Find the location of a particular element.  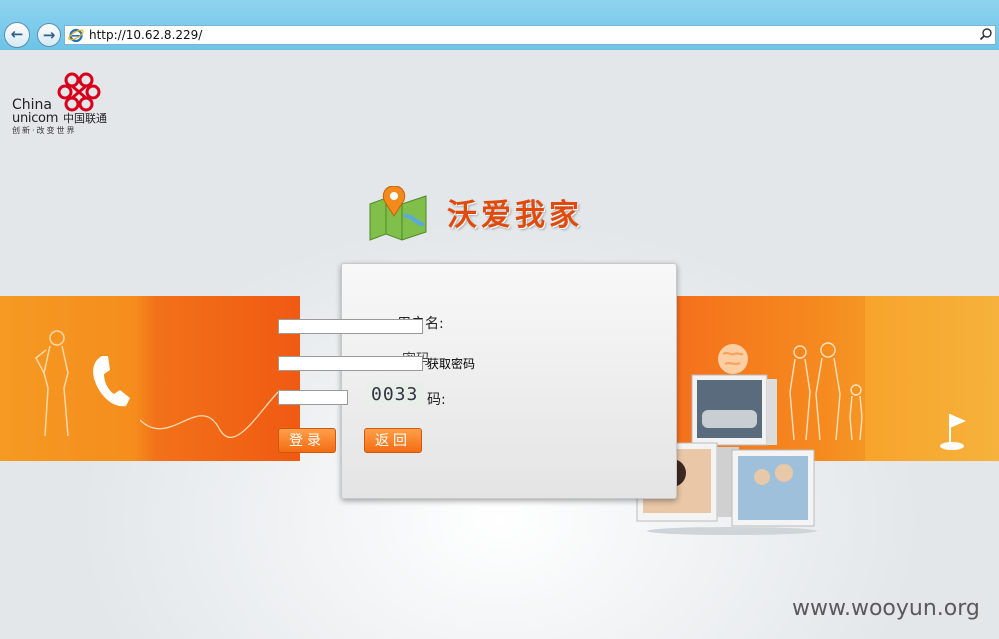

captcha-label: 码: is located at coordinates (436, 400).